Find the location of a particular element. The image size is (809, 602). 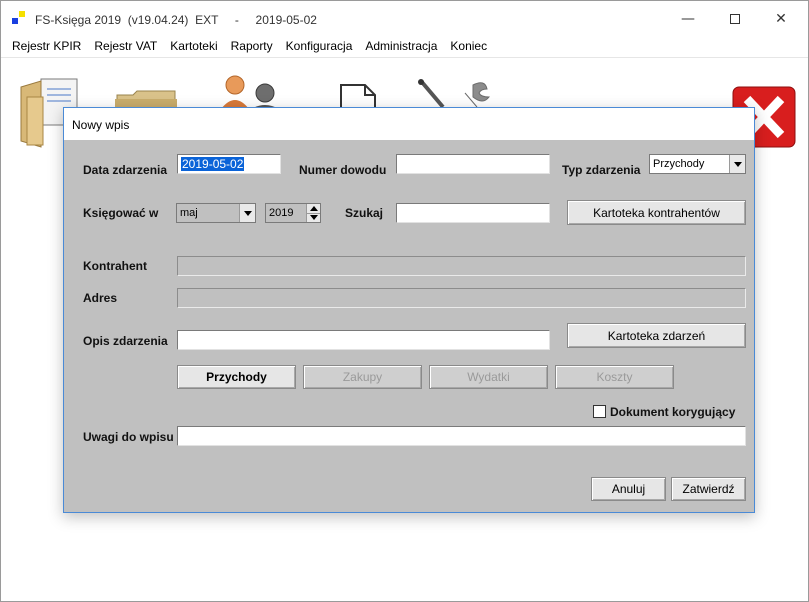

year-value: 2019 is located at coordinates (281, 213).